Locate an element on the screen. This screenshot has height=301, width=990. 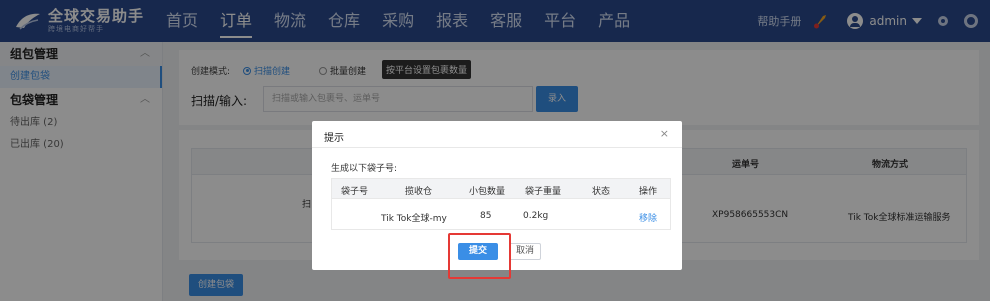
cell-warehouse: Tik Tok全球-my is located at coordinates (414, 219).